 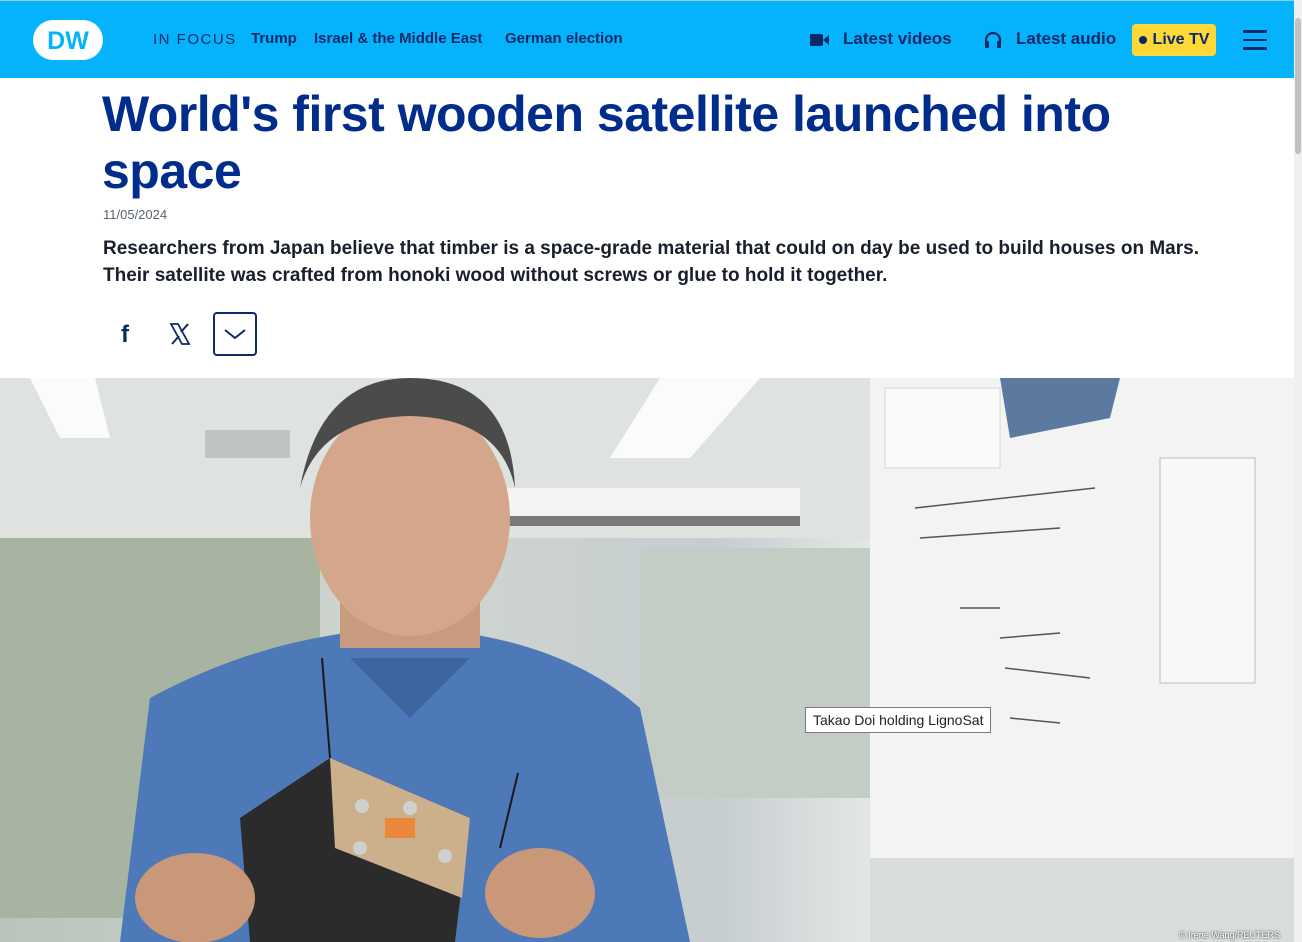 I want to click on nav-in-focus-label: IN FOCUS, so click(x=195, y=39).